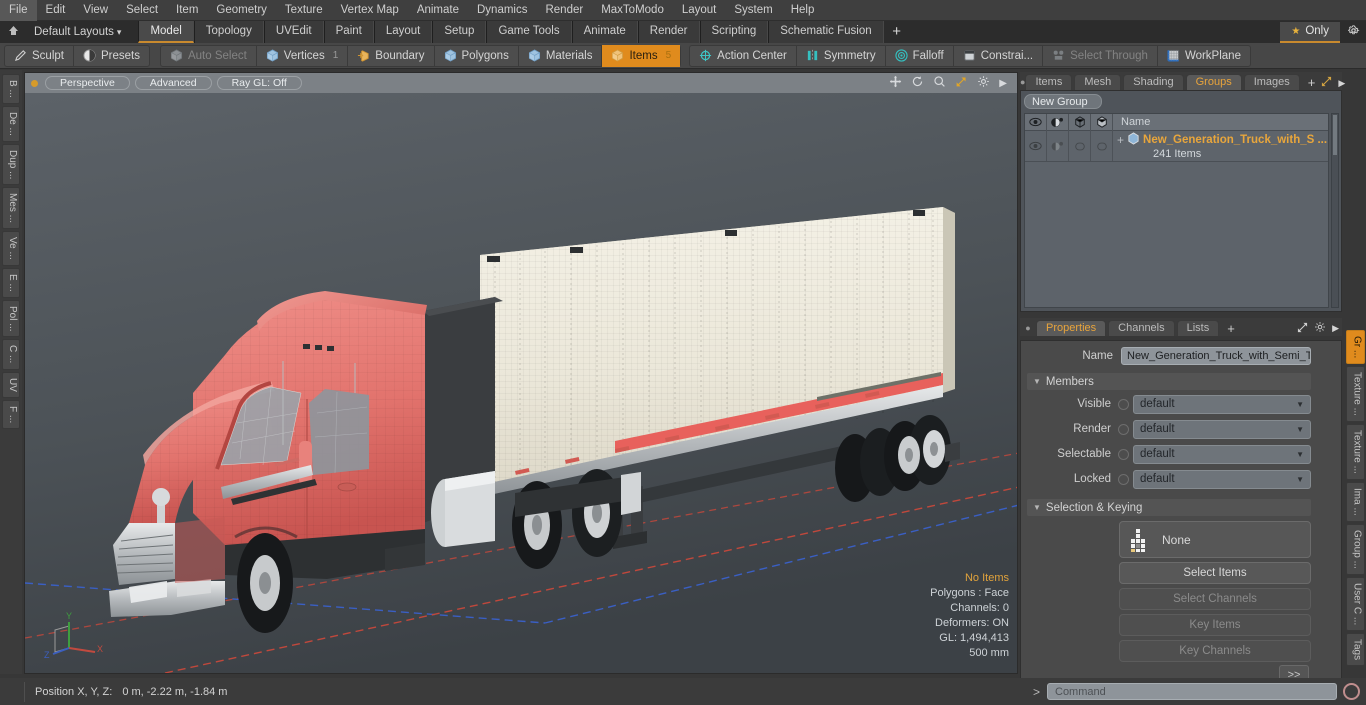 The width and height of the screenshot is (1366, 705). What do you see at coordinates (477, 55) in the screenshot?
I see `toolbar-button-polygons: Polygons` at bounding box center [477, 55].